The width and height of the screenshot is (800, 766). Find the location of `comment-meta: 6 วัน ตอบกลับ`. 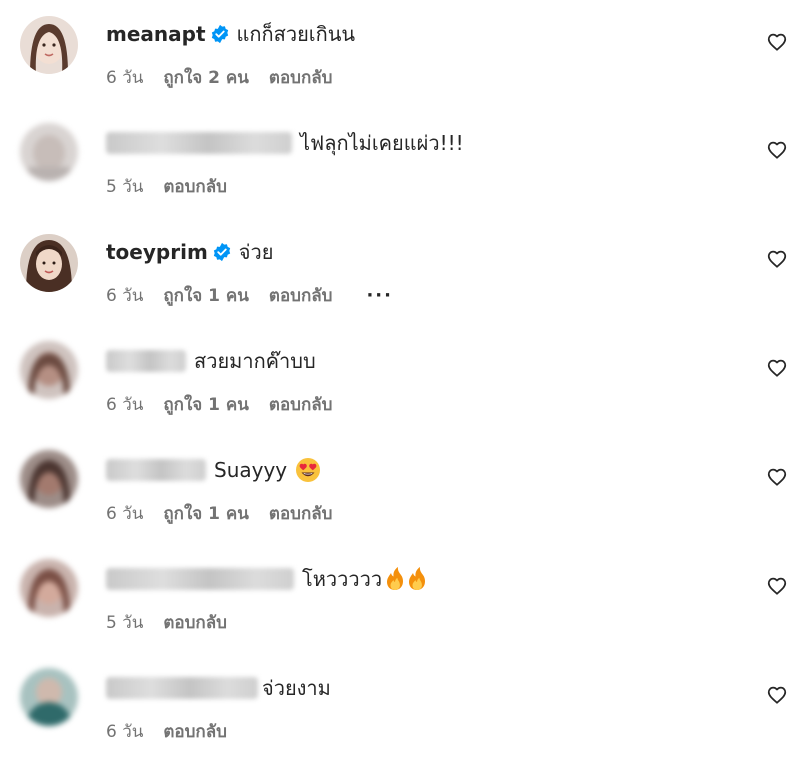

comment-meta: 6 วัน ตอบกลับ is located at coordinates (176, 731).